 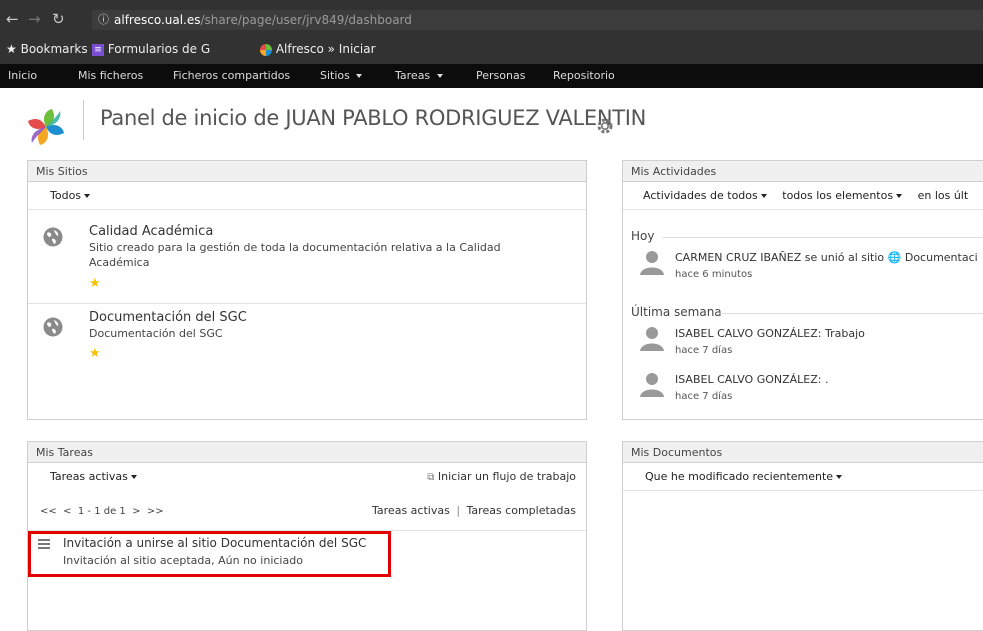 I want to click on bookmark-label: Formularios de G, so click(x=159, y=49).